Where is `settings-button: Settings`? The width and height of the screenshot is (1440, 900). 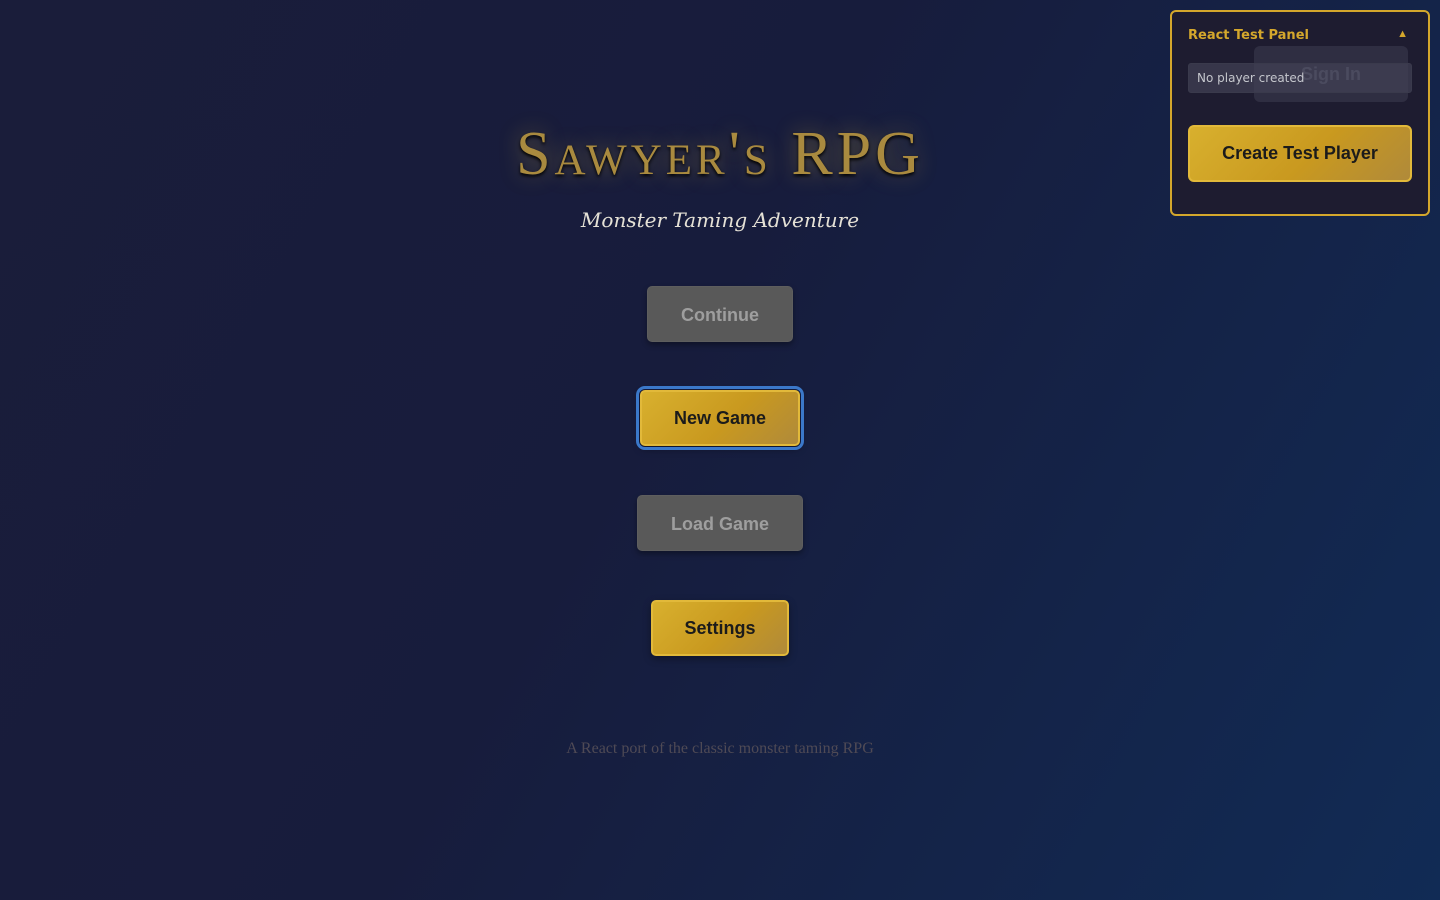 settings-button: Settings is located at coordinates (720, 628).